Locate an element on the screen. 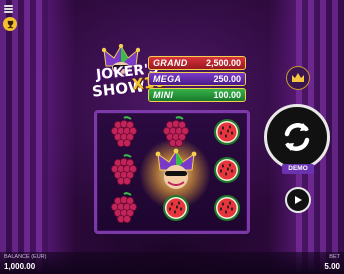 The height and width of the screenshot is (274, 344). jackpot-value: 100.00 is located at coordinates (227, 95).